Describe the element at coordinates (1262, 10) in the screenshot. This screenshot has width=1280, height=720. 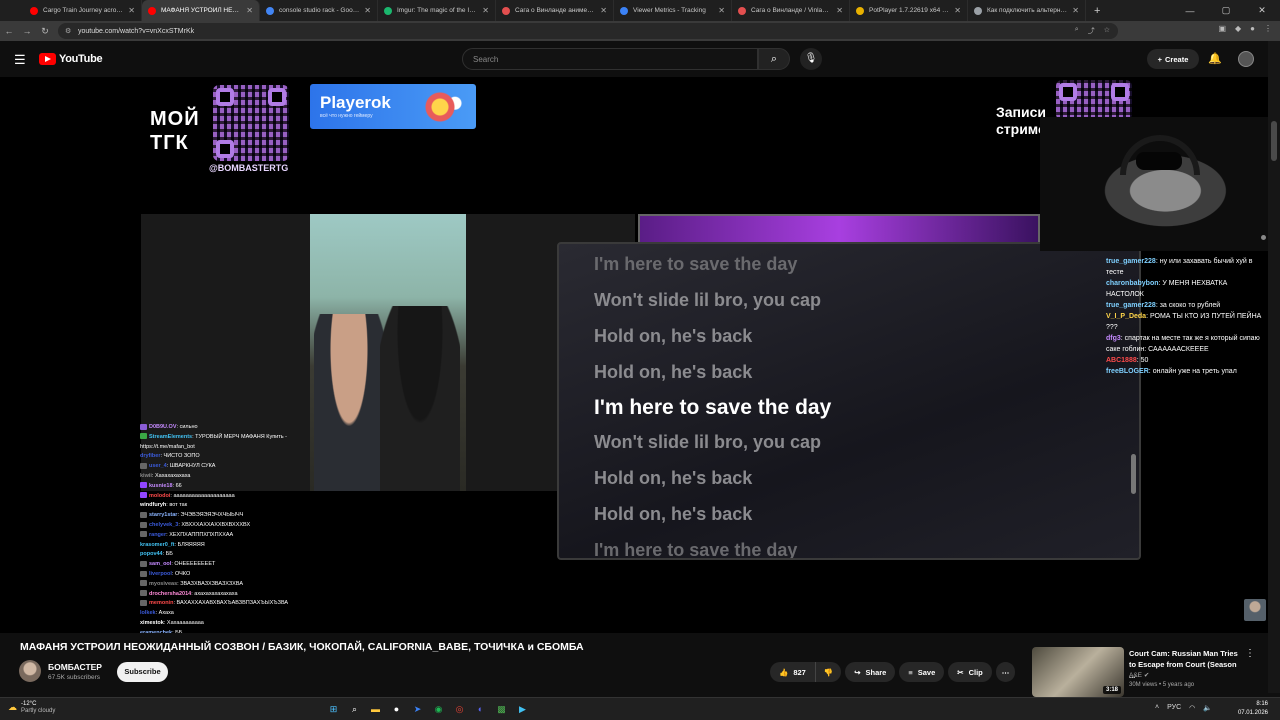
I see `close-window-icon: ✕` at that location.